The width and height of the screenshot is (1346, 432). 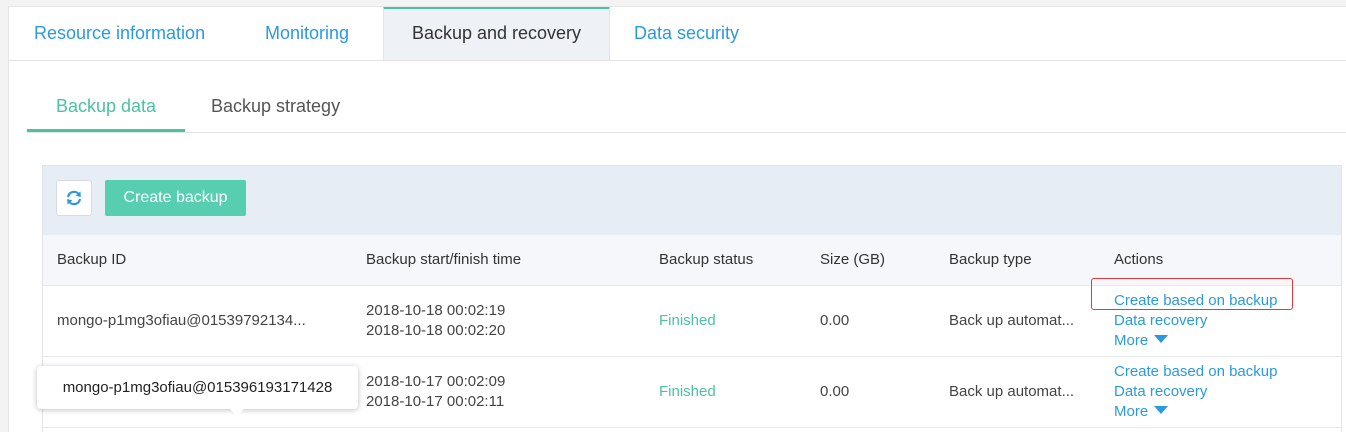 I want to click on backup-finish-time: 2018-10-17 00:02:11, so click(x=435, y=401).